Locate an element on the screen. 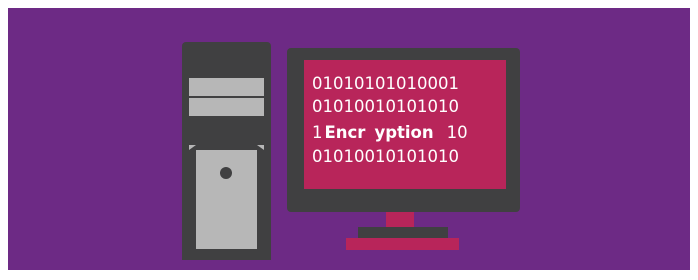 The height and width of the screenshot is (280, 698). binary-line-1: 01010101010001 is located at coordinates (385, 83).